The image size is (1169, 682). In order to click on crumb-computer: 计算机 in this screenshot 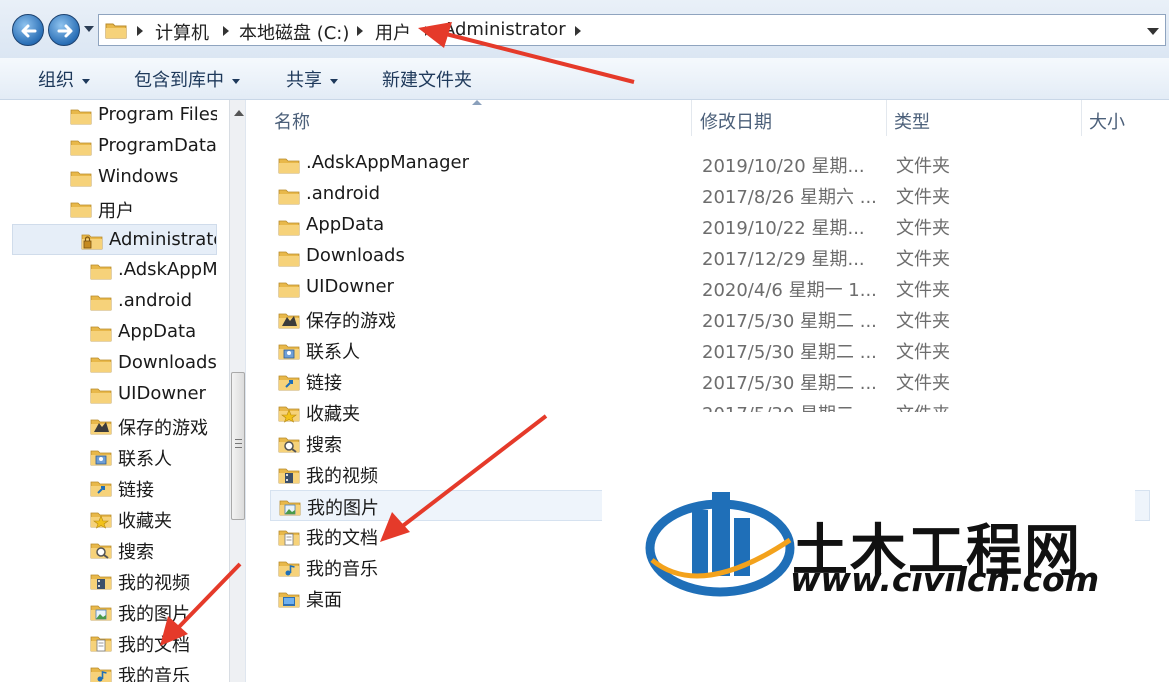, I will do `click(182, 32)`.